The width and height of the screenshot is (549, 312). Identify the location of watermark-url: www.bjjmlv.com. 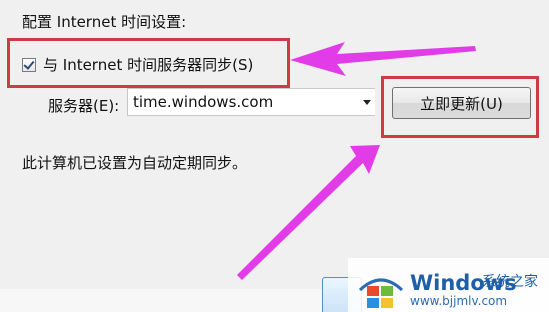
(459, 301).